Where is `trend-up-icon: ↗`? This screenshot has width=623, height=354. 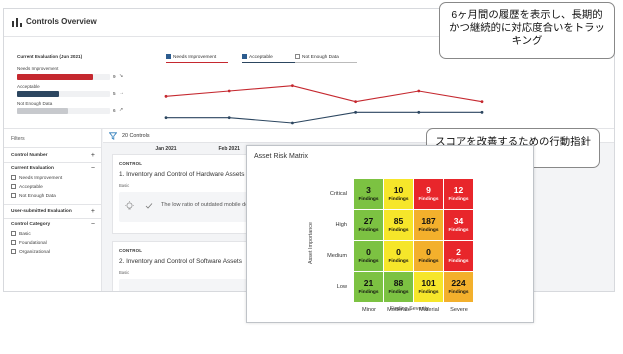 trend-up-icon: ↗ is located at coordinates (121, 110).